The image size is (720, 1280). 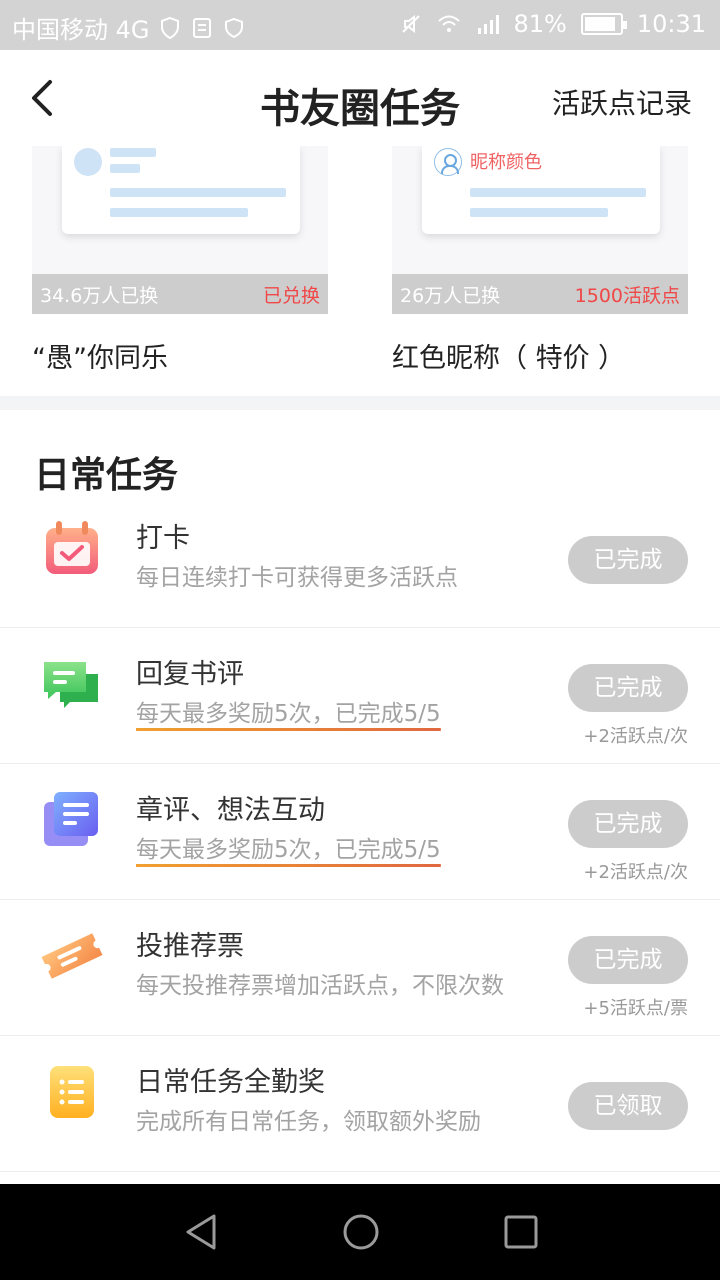 What do you see at coordinates (181, 190) in the screenshot?
I see `preview-paper` at bounding box center [181, 190].